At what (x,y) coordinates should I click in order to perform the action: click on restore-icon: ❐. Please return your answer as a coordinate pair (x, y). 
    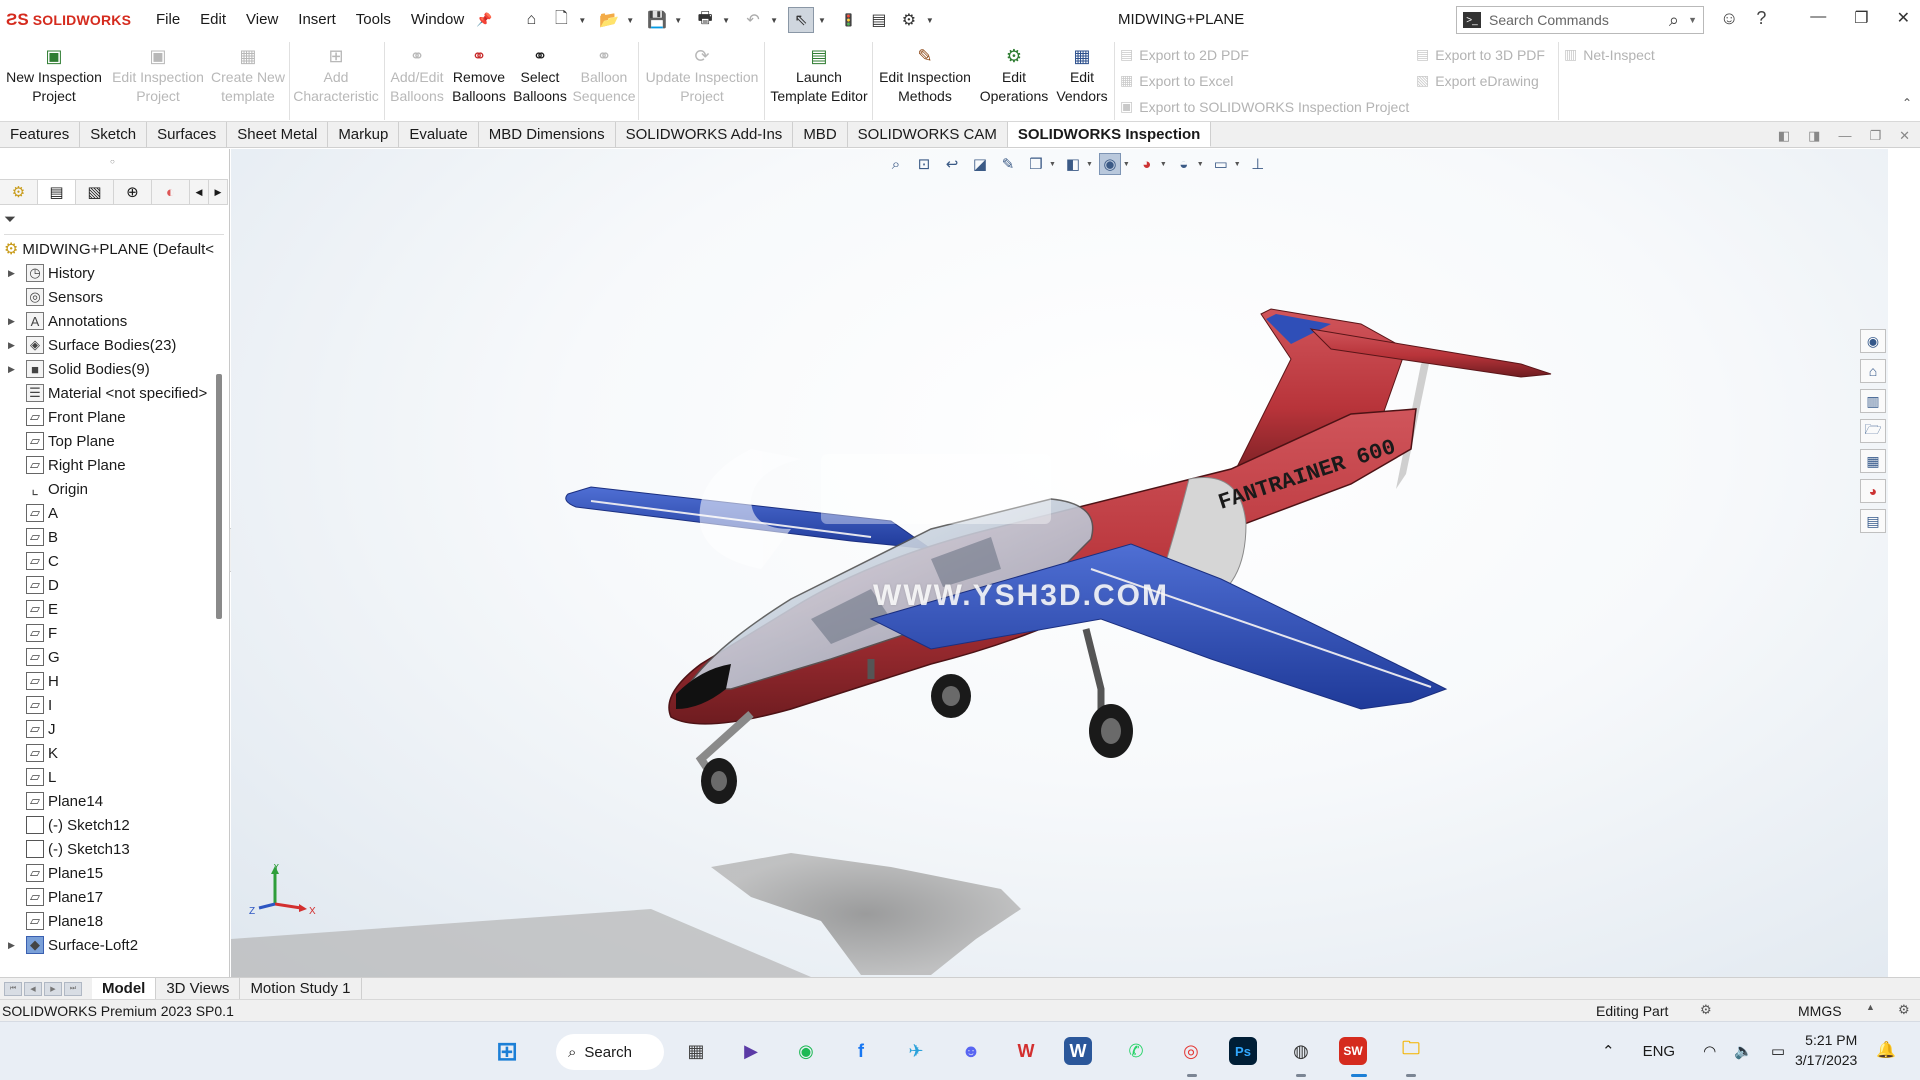
    Looking at the image, I should click on (1861, 18).